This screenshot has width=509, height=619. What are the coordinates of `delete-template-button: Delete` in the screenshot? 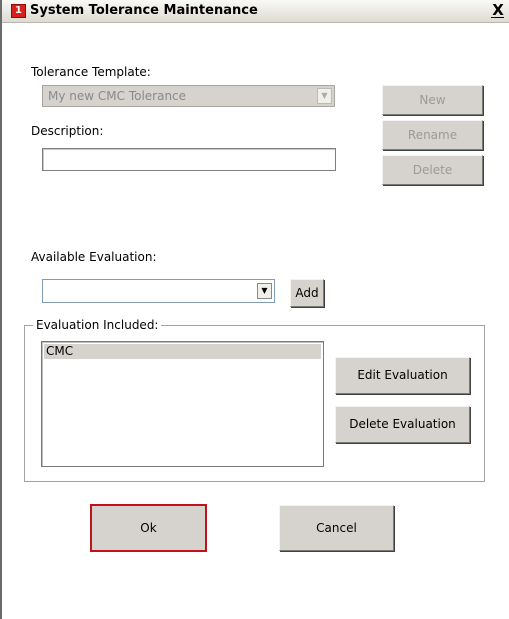 It's located at (432, 170).